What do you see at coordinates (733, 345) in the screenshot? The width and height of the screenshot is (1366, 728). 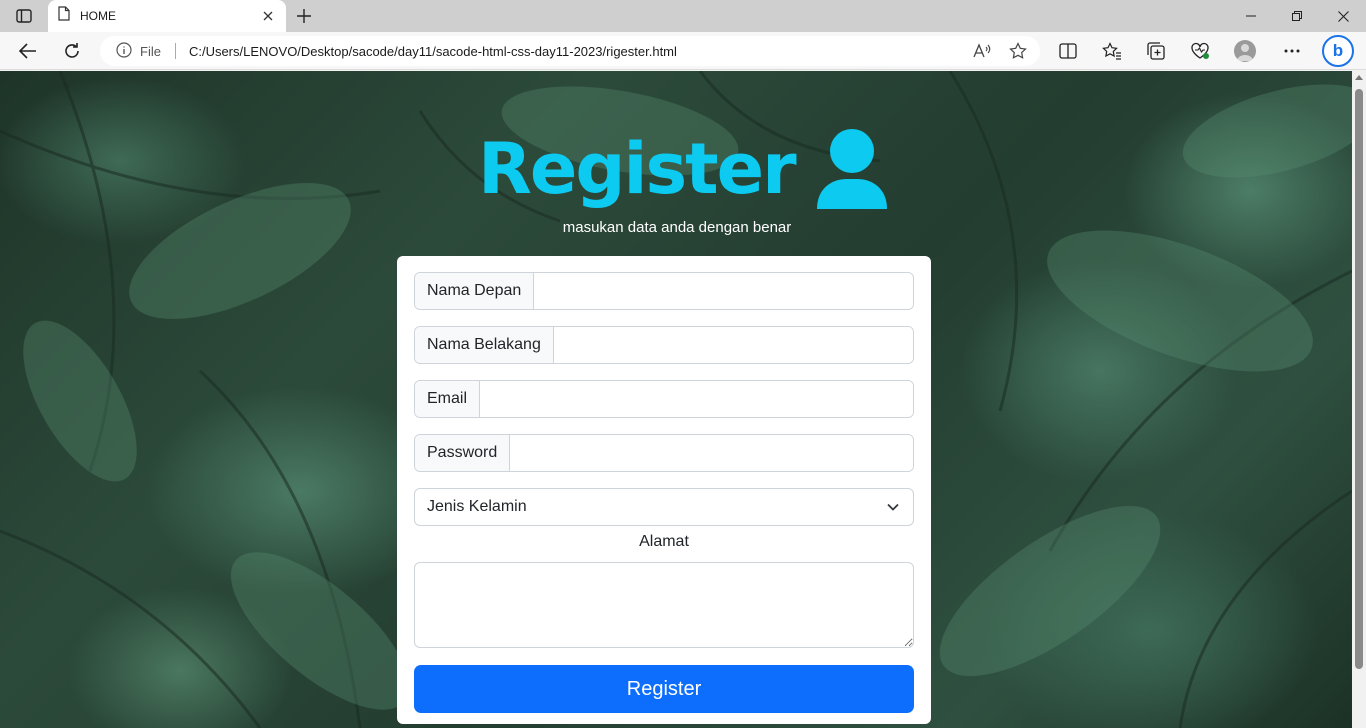 I see `last-name-input` at bounding box center [733, 345].